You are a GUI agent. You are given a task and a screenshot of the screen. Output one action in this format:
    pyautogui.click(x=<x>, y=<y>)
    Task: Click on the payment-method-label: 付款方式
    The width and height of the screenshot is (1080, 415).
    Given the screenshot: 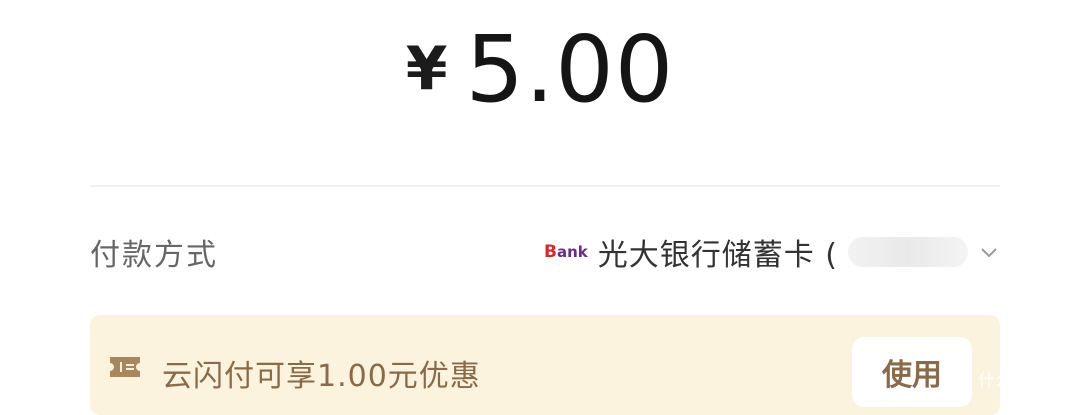 What is the action you would take?
    pyautogui.click(x=154, y=255)
    